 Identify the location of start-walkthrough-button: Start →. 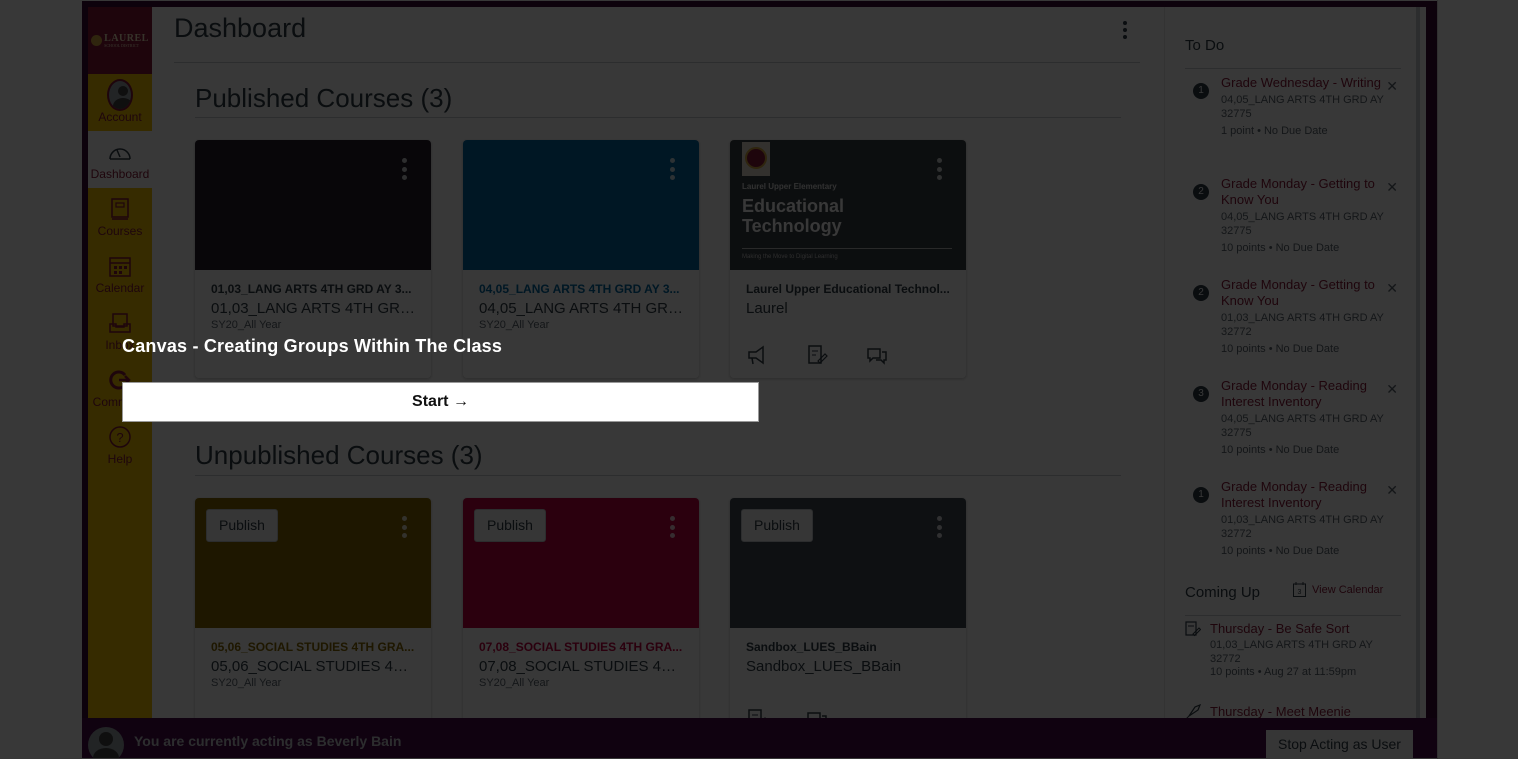
(440, 402).